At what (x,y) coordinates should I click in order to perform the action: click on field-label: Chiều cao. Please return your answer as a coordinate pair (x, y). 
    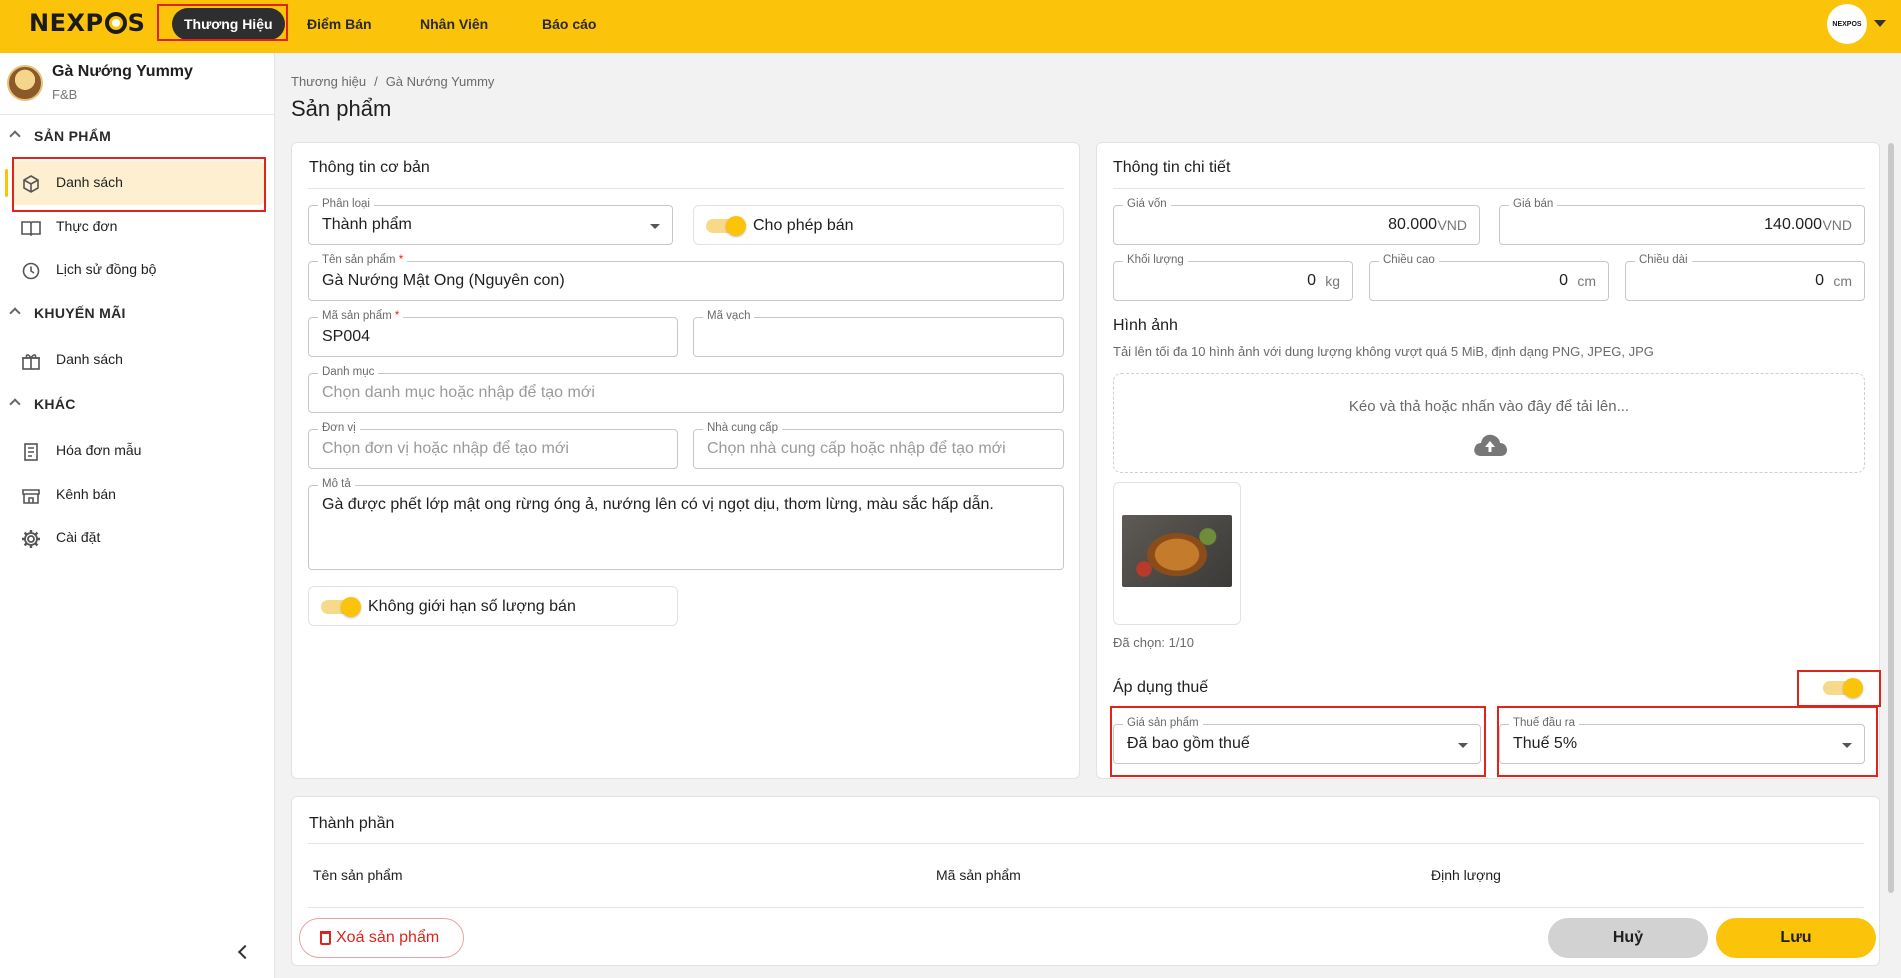
    Looking at the image, I should click on (1409, 260).